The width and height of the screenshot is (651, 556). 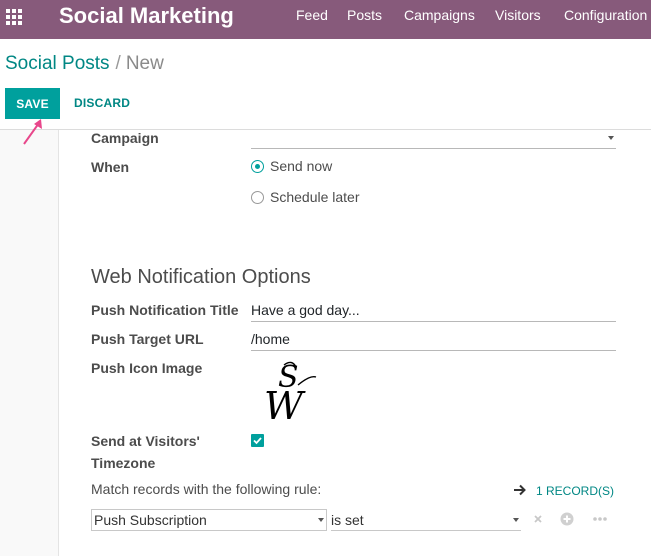 What do you see at coordinates (611, 138) in the screenshot?
I see `campaign-dropdown-icon` at bounding box center [611, 138].